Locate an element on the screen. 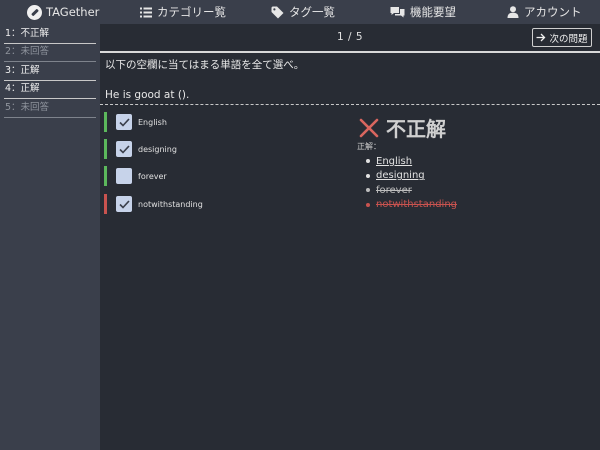  next-question-label: 次の問題 is located at coordinates (568, 39).